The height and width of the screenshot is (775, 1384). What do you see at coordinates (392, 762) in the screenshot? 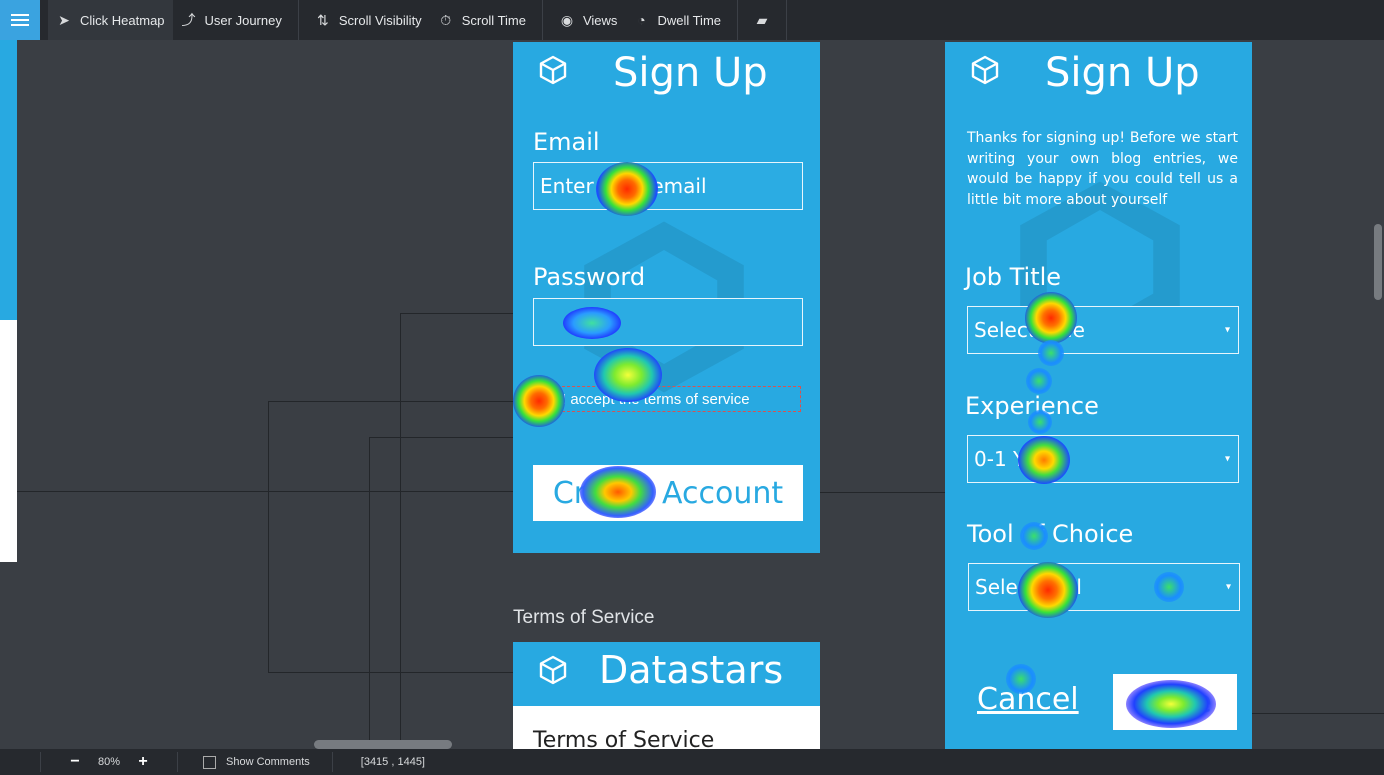
I see `cursor-coordinates: [3415 , 1445]` at bounding box center [392, 762].